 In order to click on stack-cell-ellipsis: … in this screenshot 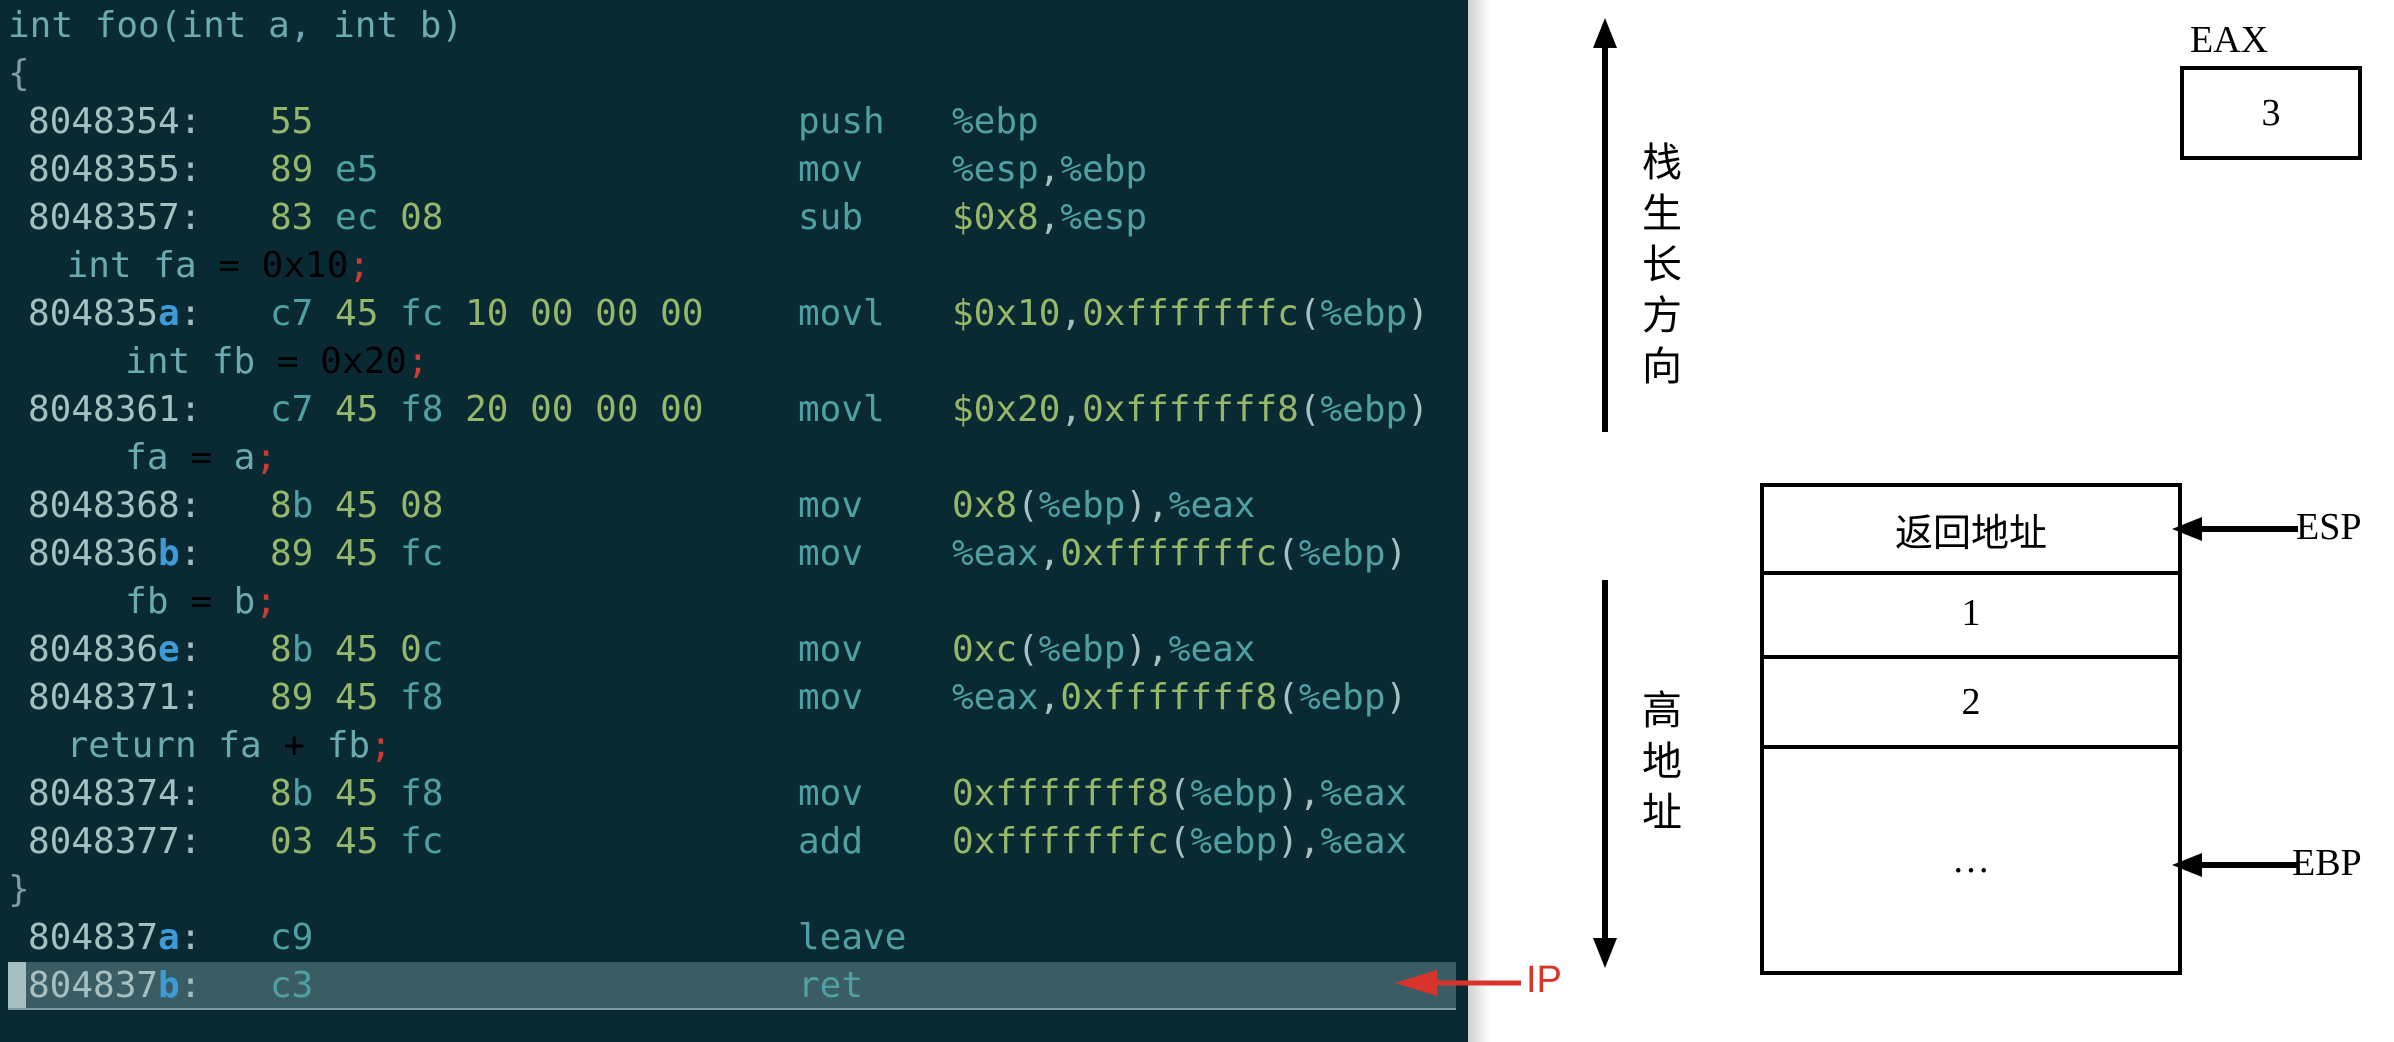, I will do `click(1971, 862)`.